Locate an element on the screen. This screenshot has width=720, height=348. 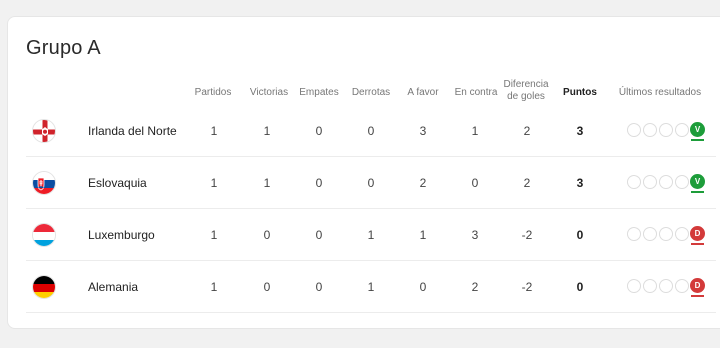
header-wins: Victorias is located at coordinates (269, 92).